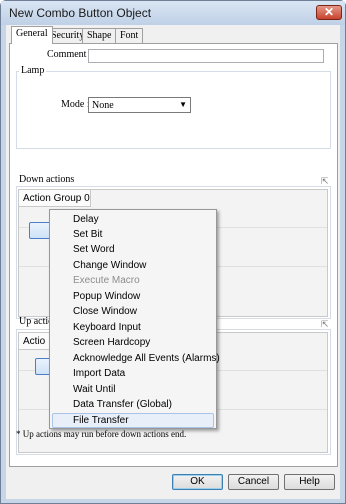  Describe the element at coordinates (133, 265) in the screenshot. I see `menu-item-change-window: Change Window` at that location.